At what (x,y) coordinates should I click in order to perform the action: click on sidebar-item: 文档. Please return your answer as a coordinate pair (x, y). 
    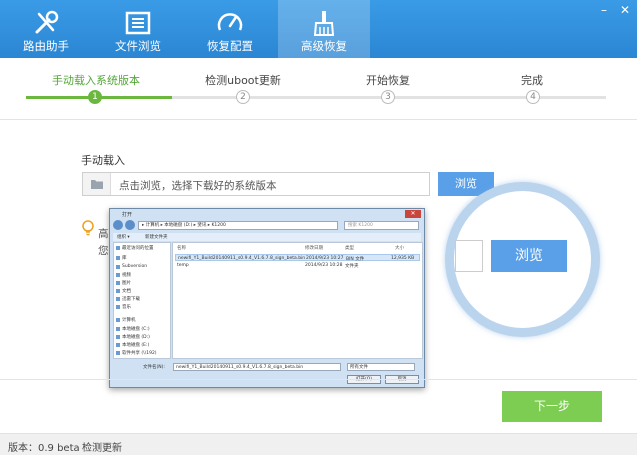
    Looking at the image, I should click on (126, 291).